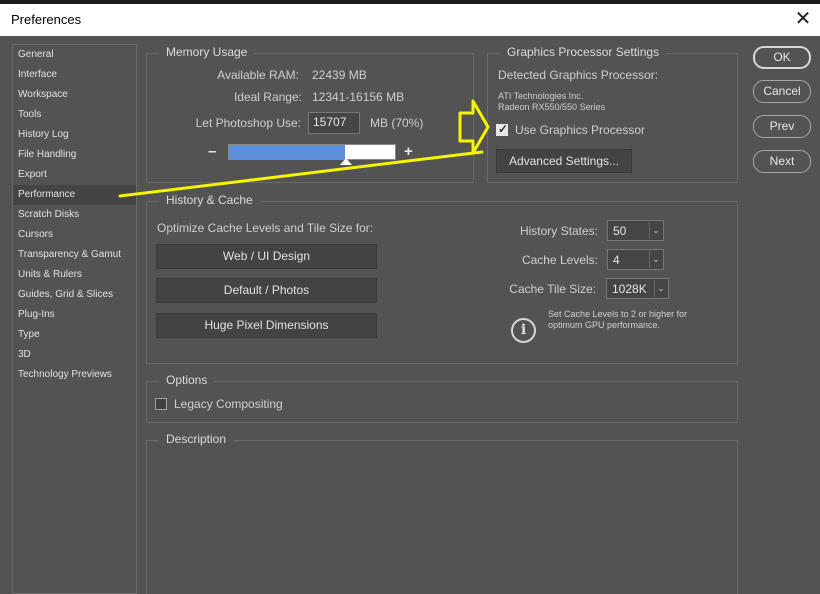 The width and height of the screenshot is (820, 594). Describe the element at coordinates (196, 439) in the screenshot. I see `description-legend: Description` at that location.